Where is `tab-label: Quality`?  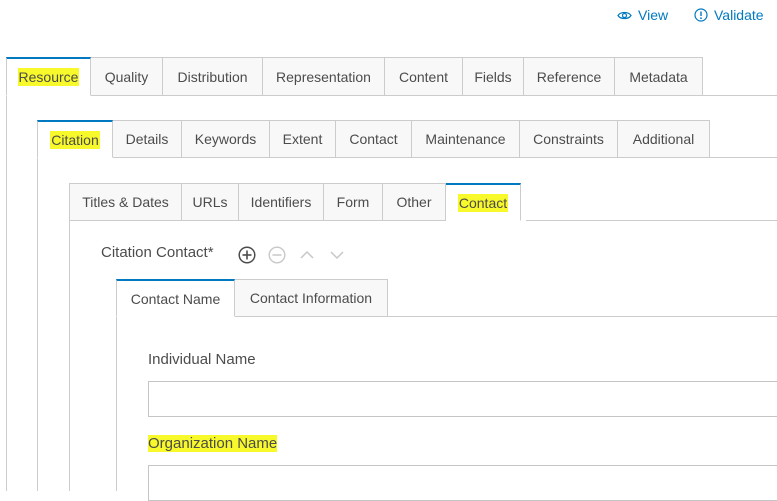 tab-label: Quality is located at coordinates (126, 76).